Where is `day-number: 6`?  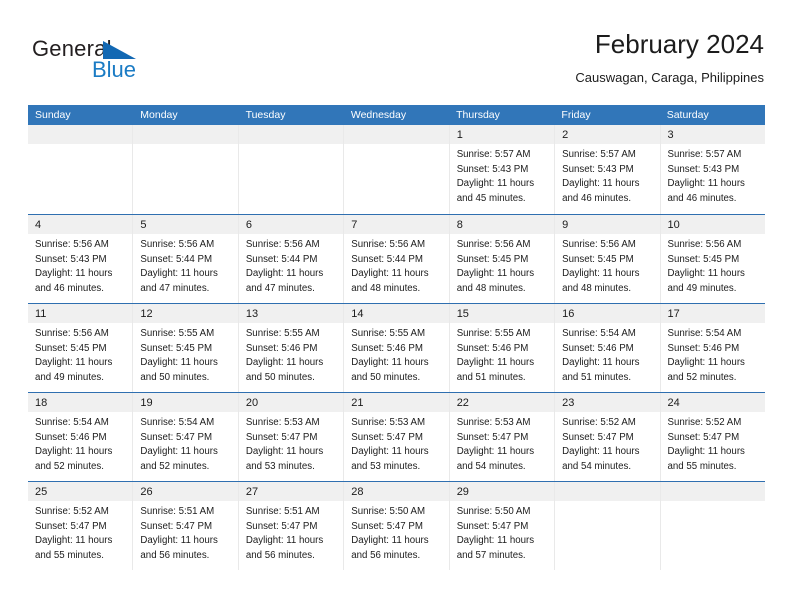 day-number: 6 is located at coordinates (248, 225).